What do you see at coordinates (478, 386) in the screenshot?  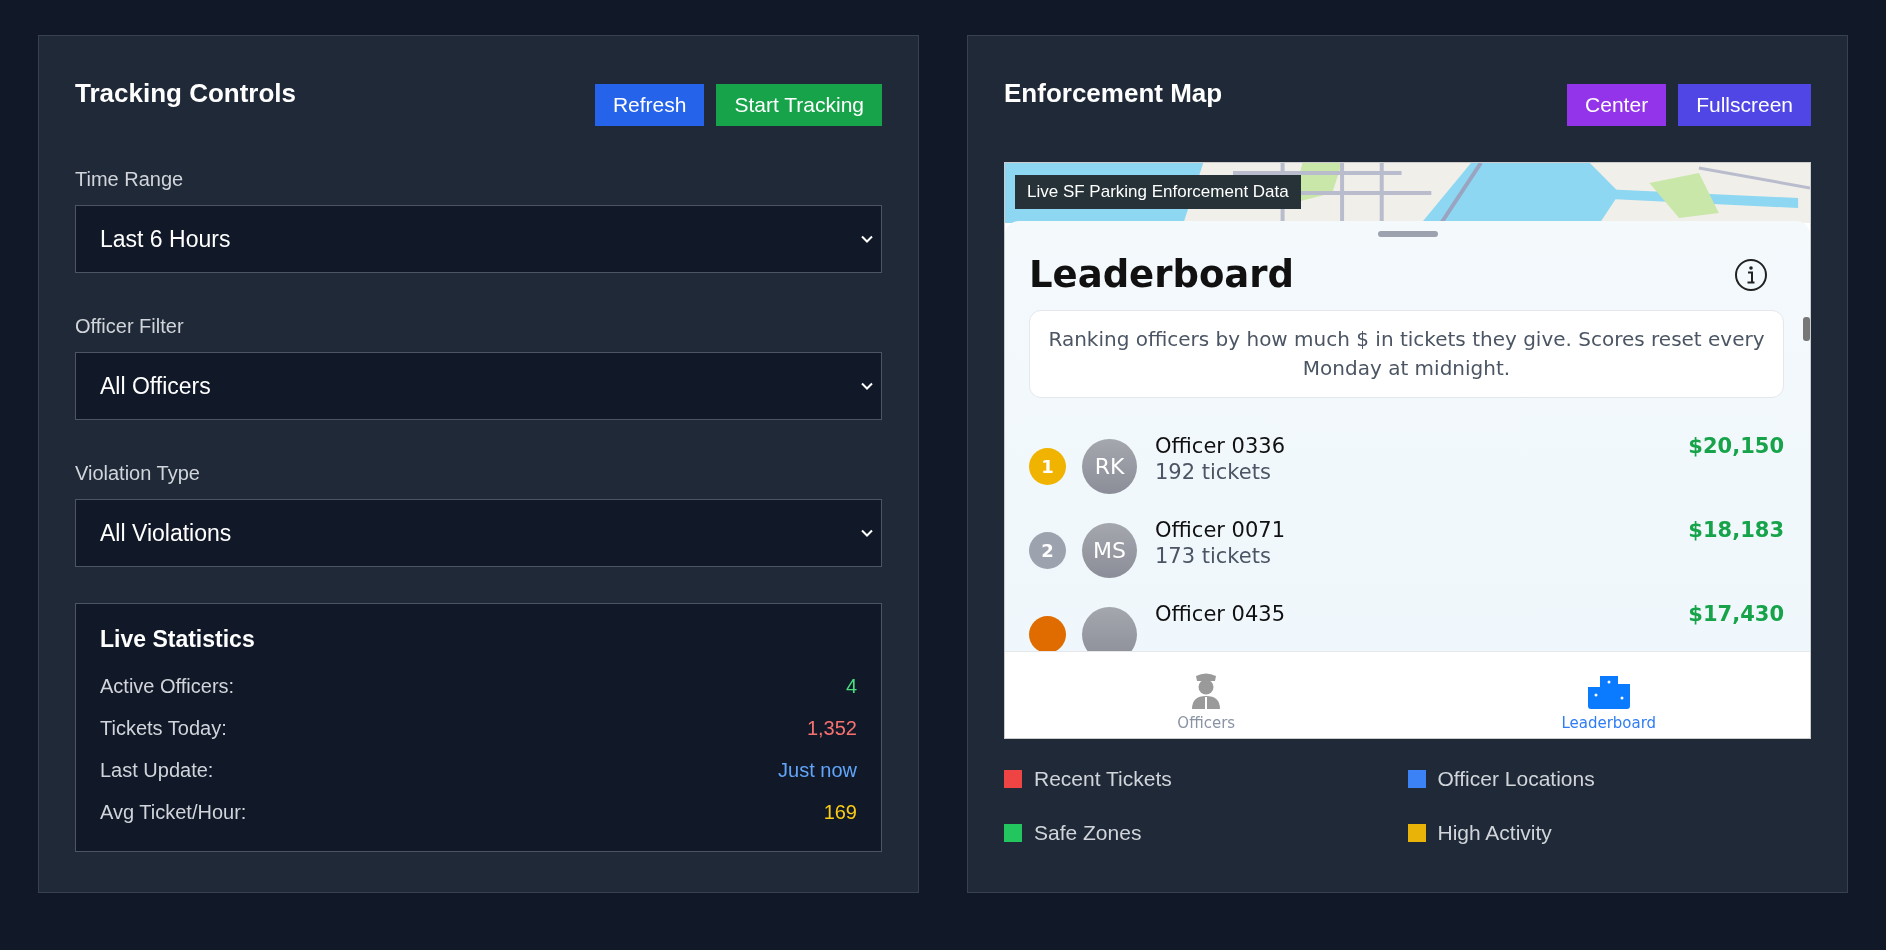 I see `dropdown: All Officers` at bounding box center [478, 386].